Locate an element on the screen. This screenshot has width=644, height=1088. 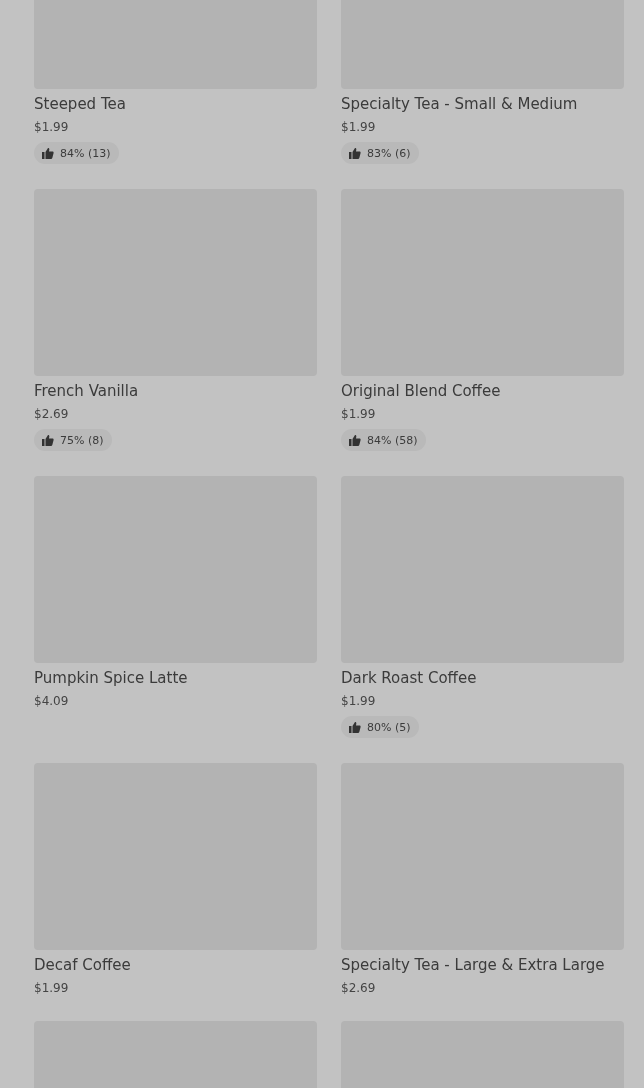
product-name: Dark Roast Coffee is located at coordinates (409, 678).